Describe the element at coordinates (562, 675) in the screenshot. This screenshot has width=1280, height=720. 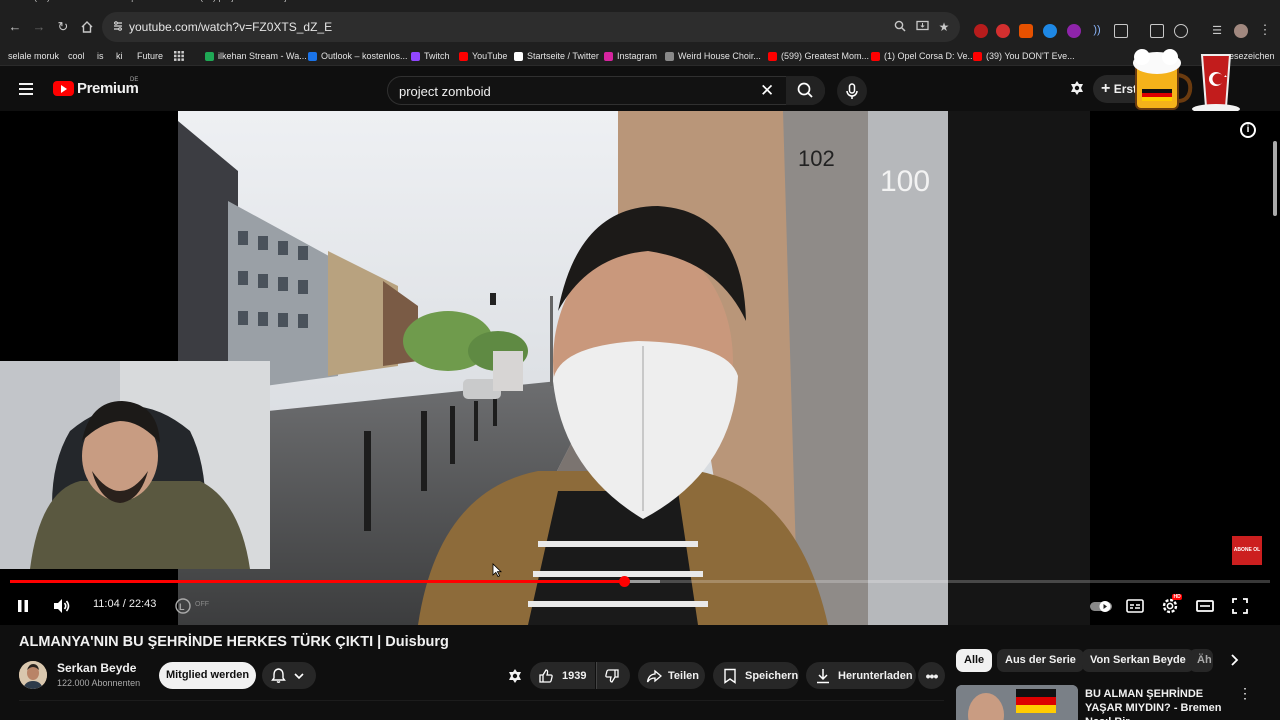
I see `like-button: 1939` at that location.